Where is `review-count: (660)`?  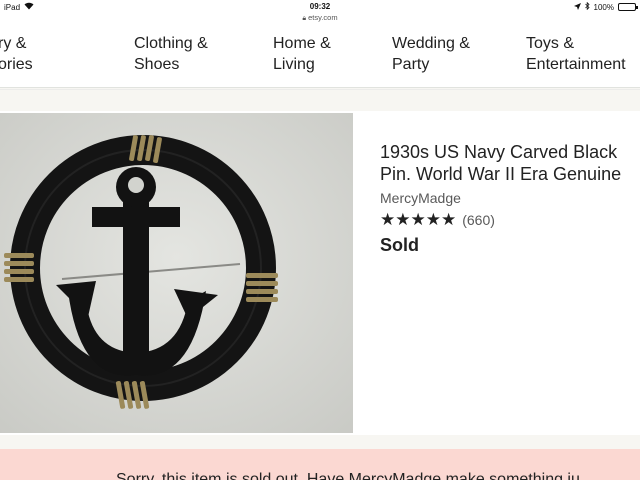 review-count: (660) is located at coordinates (478, 220).